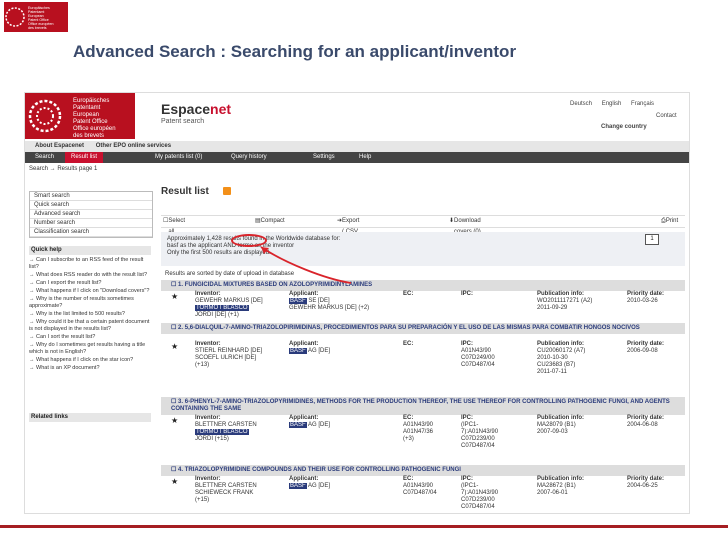 The height and width of the screenshot is (546, 728). I want to click on ec-value: A01N47/36, so click(418, 432).